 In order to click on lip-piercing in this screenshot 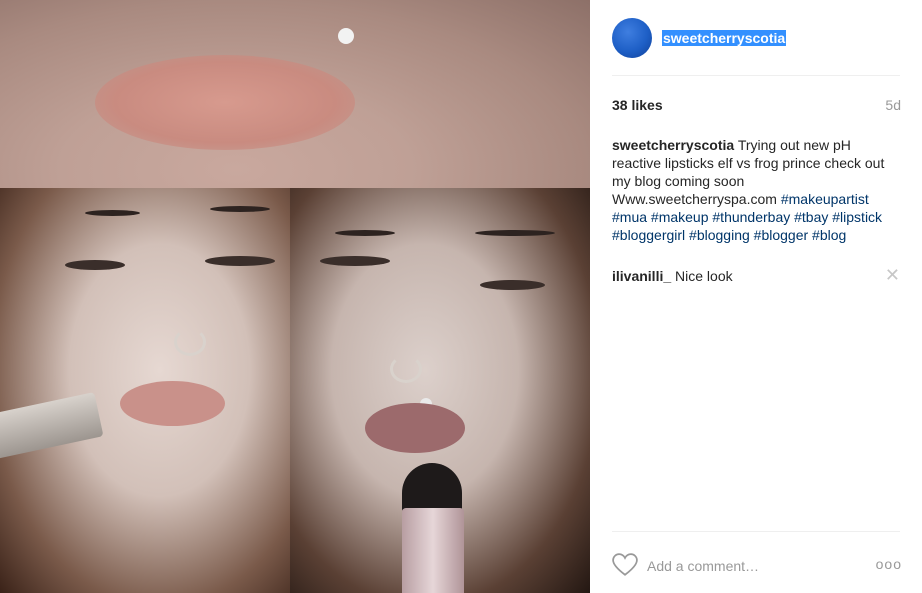, I will do `click(346, 36)`.